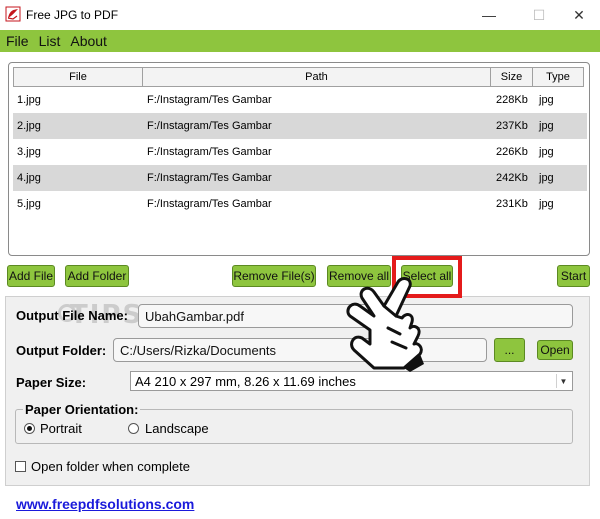 This screenshot has height=519, width=600. I want to click on menu-bar: File List About, so click(300, 41).